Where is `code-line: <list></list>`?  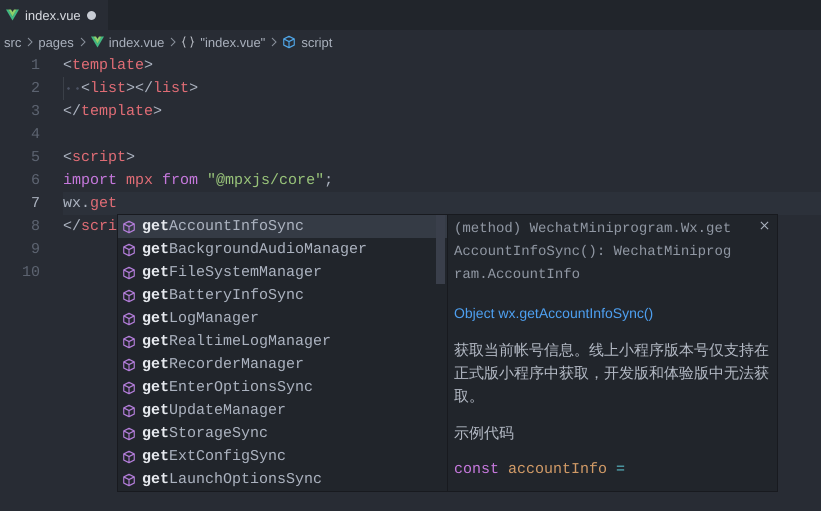 code-line: <list></list> is located at coordinates (139, 89).